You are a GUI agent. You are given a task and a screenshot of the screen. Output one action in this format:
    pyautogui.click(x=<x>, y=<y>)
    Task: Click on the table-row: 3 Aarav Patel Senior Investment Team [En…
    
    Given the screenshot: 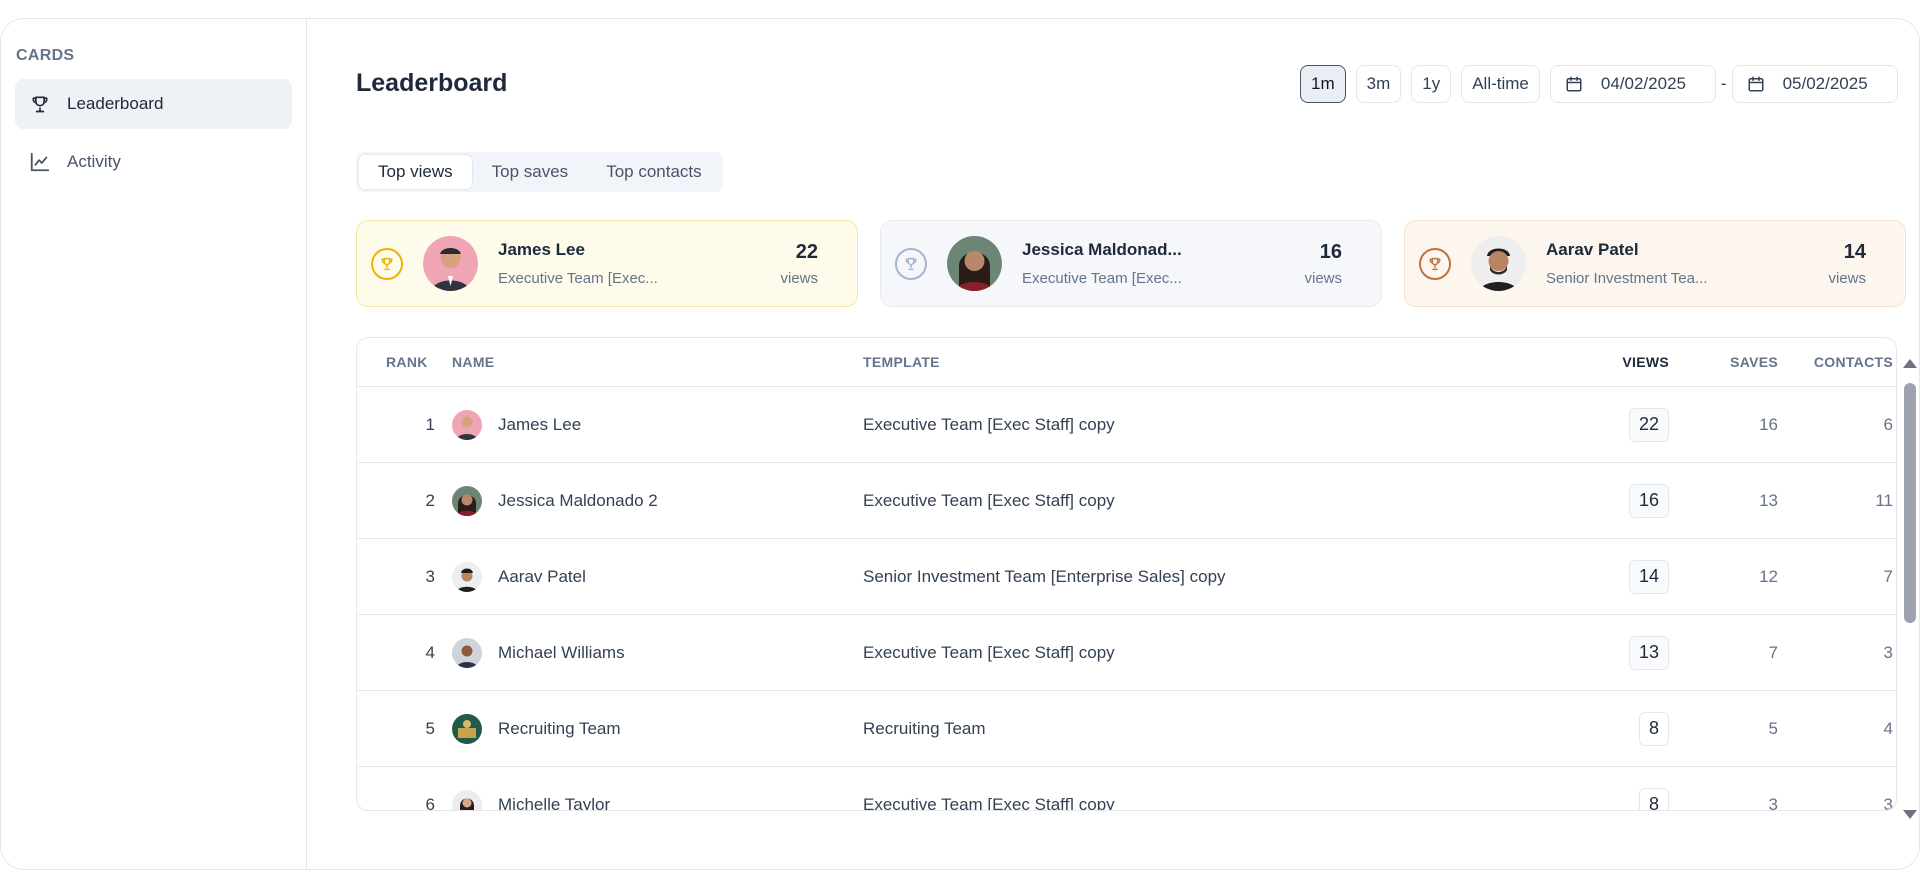 What is the action you would take?
    pyautogui.click(x=1126, y=577)
    